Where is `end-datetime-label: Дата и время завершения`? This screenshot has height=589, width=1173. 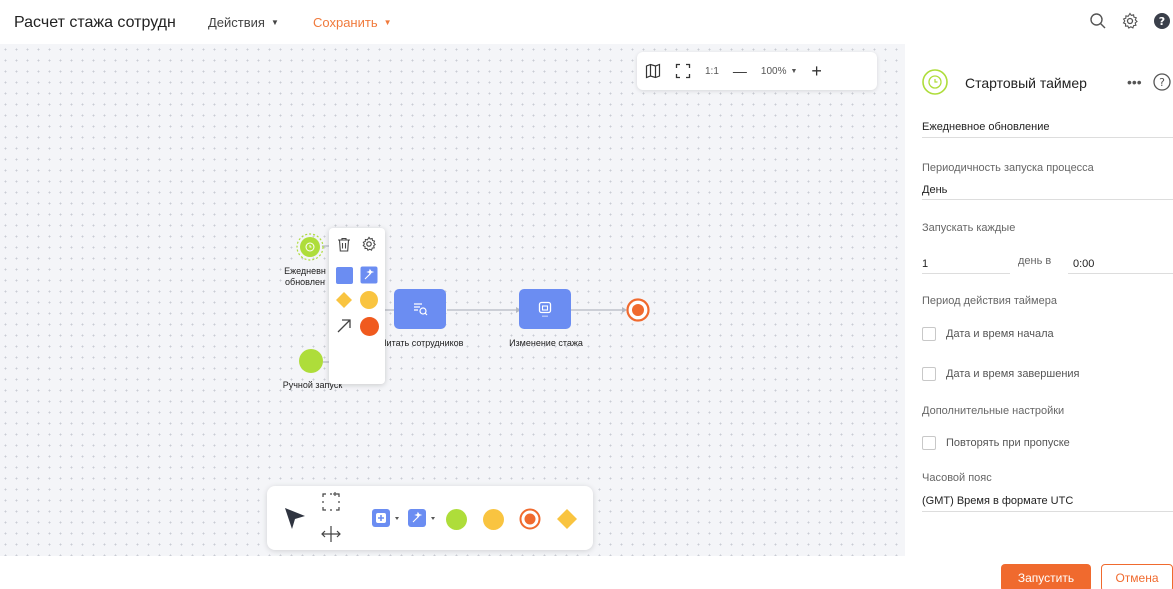
end-datetime-label: Дата и время завершения is located at coordinates (1013, 374).